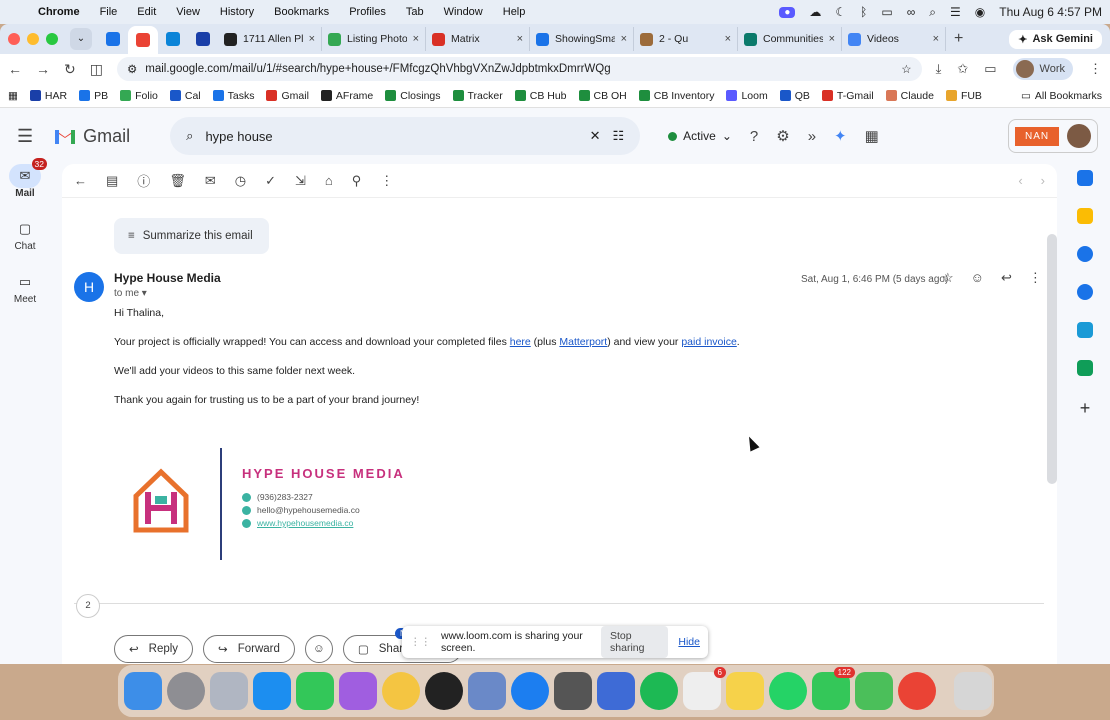 The width and height of the screenshot is (1110, 720). What do you see at coordinates (210, 181) in the screenshot?
I see `mark-unread-icon: ✉` at bounding box center [210, 181].